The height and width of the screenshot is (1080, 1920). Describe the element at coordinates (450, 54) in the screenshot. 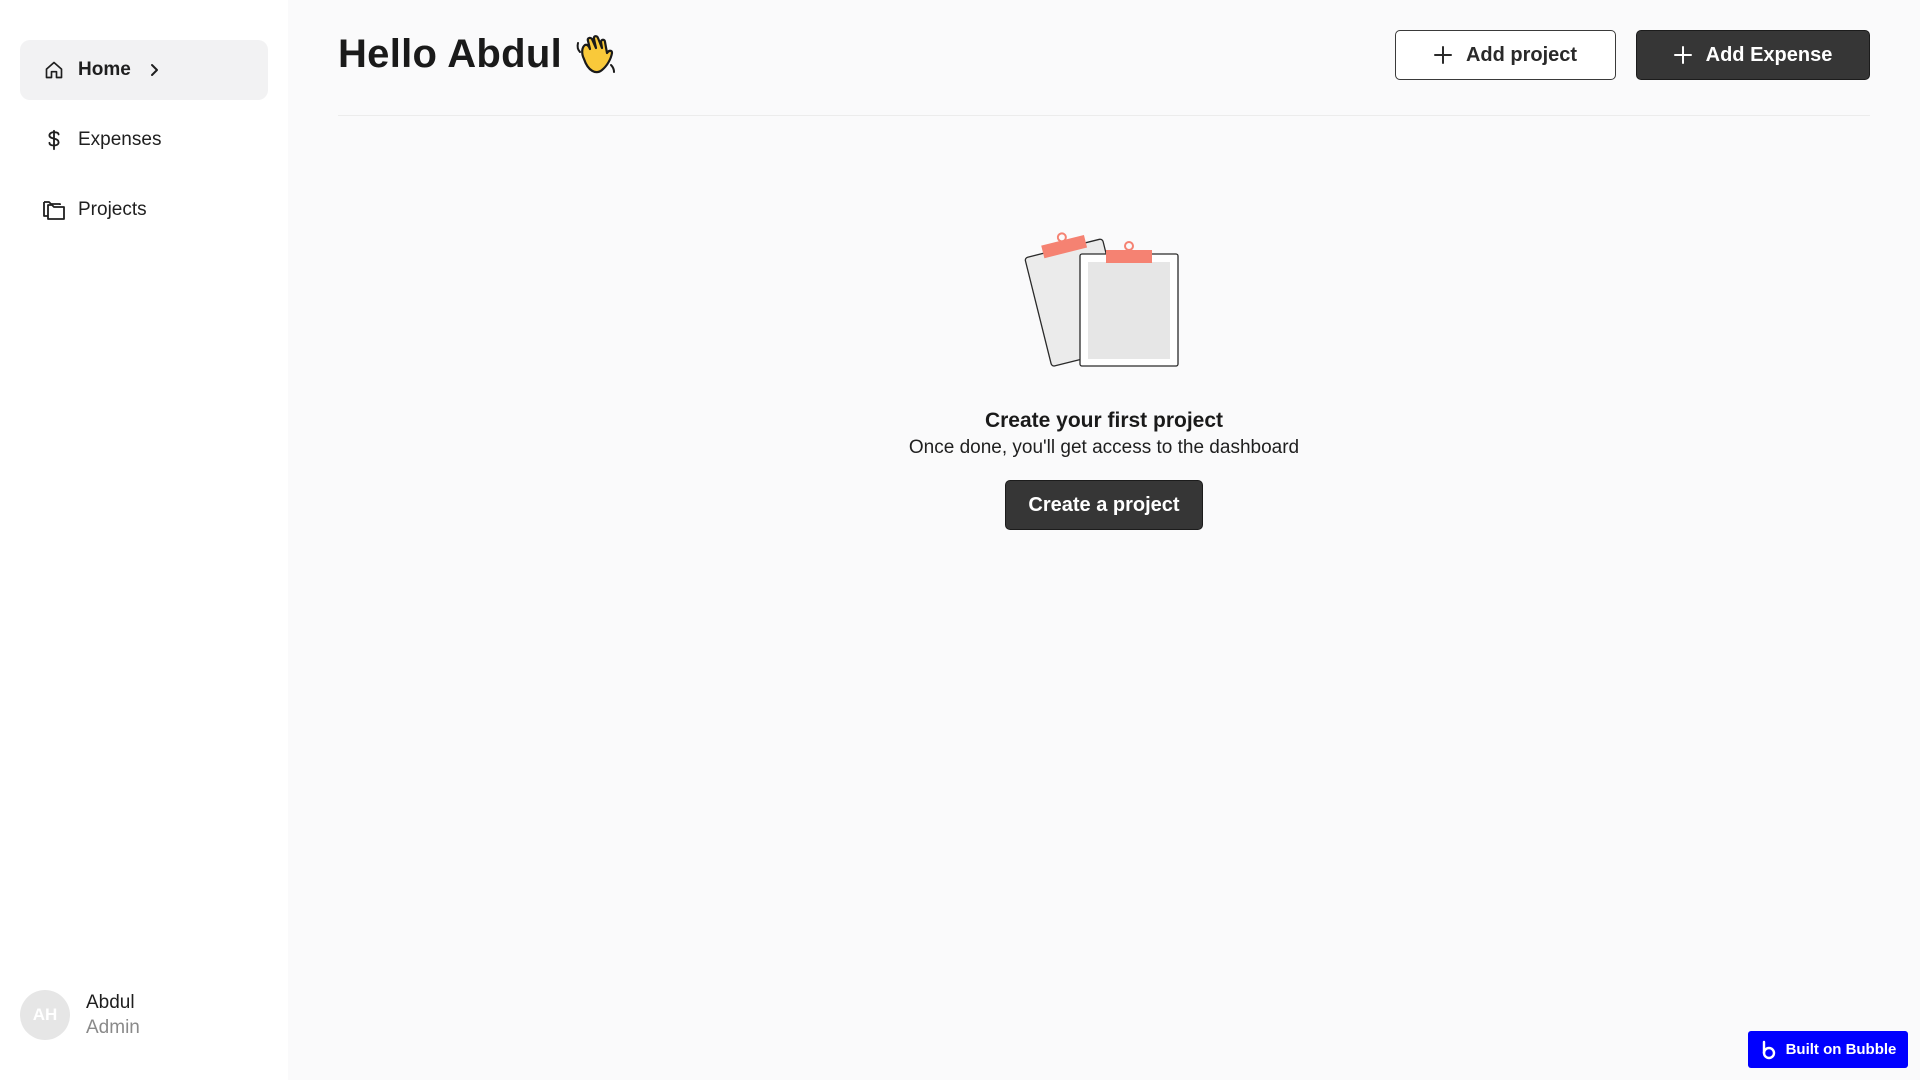

I see `page-title: Hello Abdul` at that location.